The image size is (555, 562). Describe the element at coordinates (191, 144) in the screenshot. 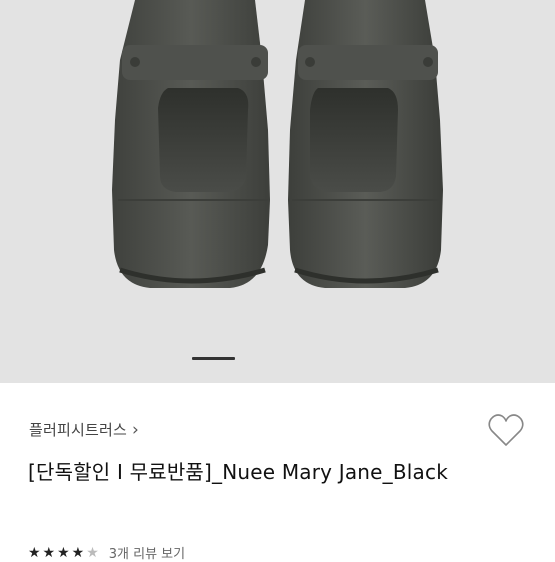

I see `left-shoe` at that location.